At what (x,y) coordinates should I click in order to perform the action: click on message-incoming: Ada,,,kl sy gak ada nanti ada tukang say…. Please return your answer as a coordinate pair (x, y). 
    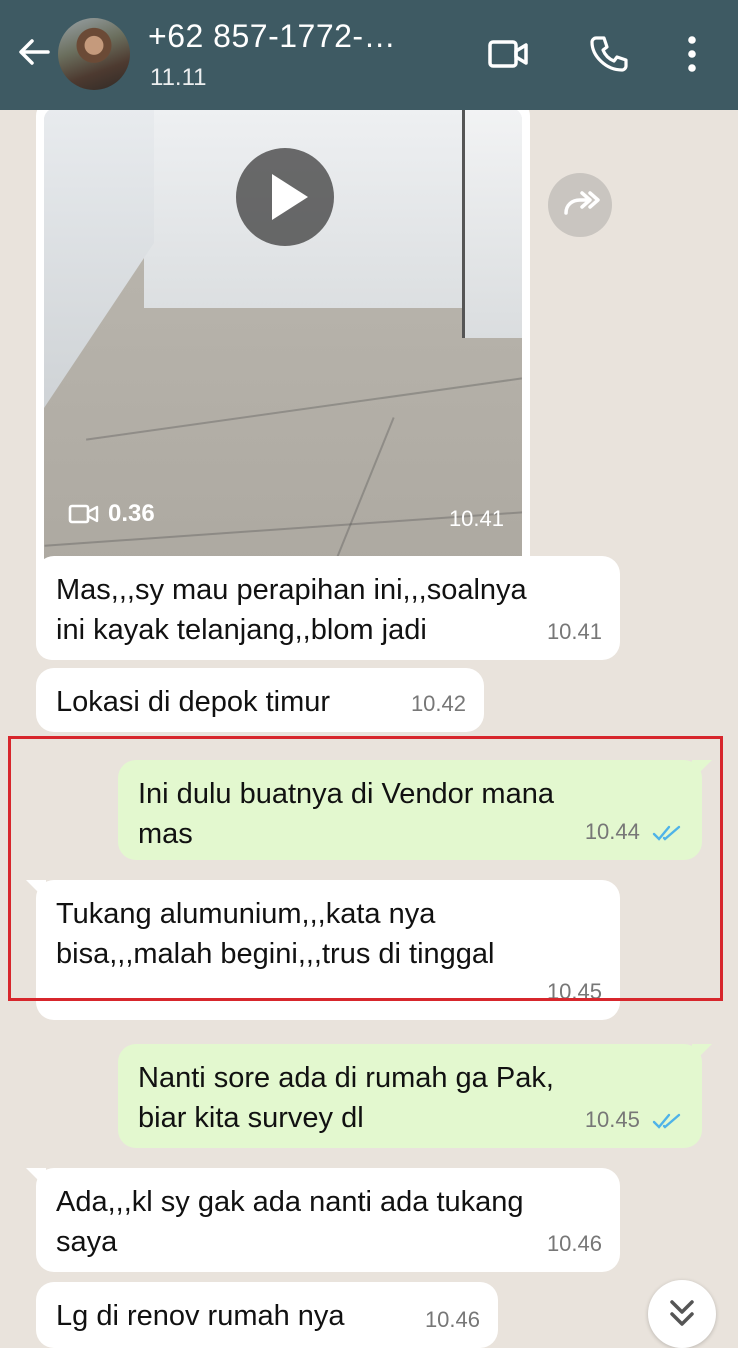
    Looking at the image, I should click on (323, 1220).